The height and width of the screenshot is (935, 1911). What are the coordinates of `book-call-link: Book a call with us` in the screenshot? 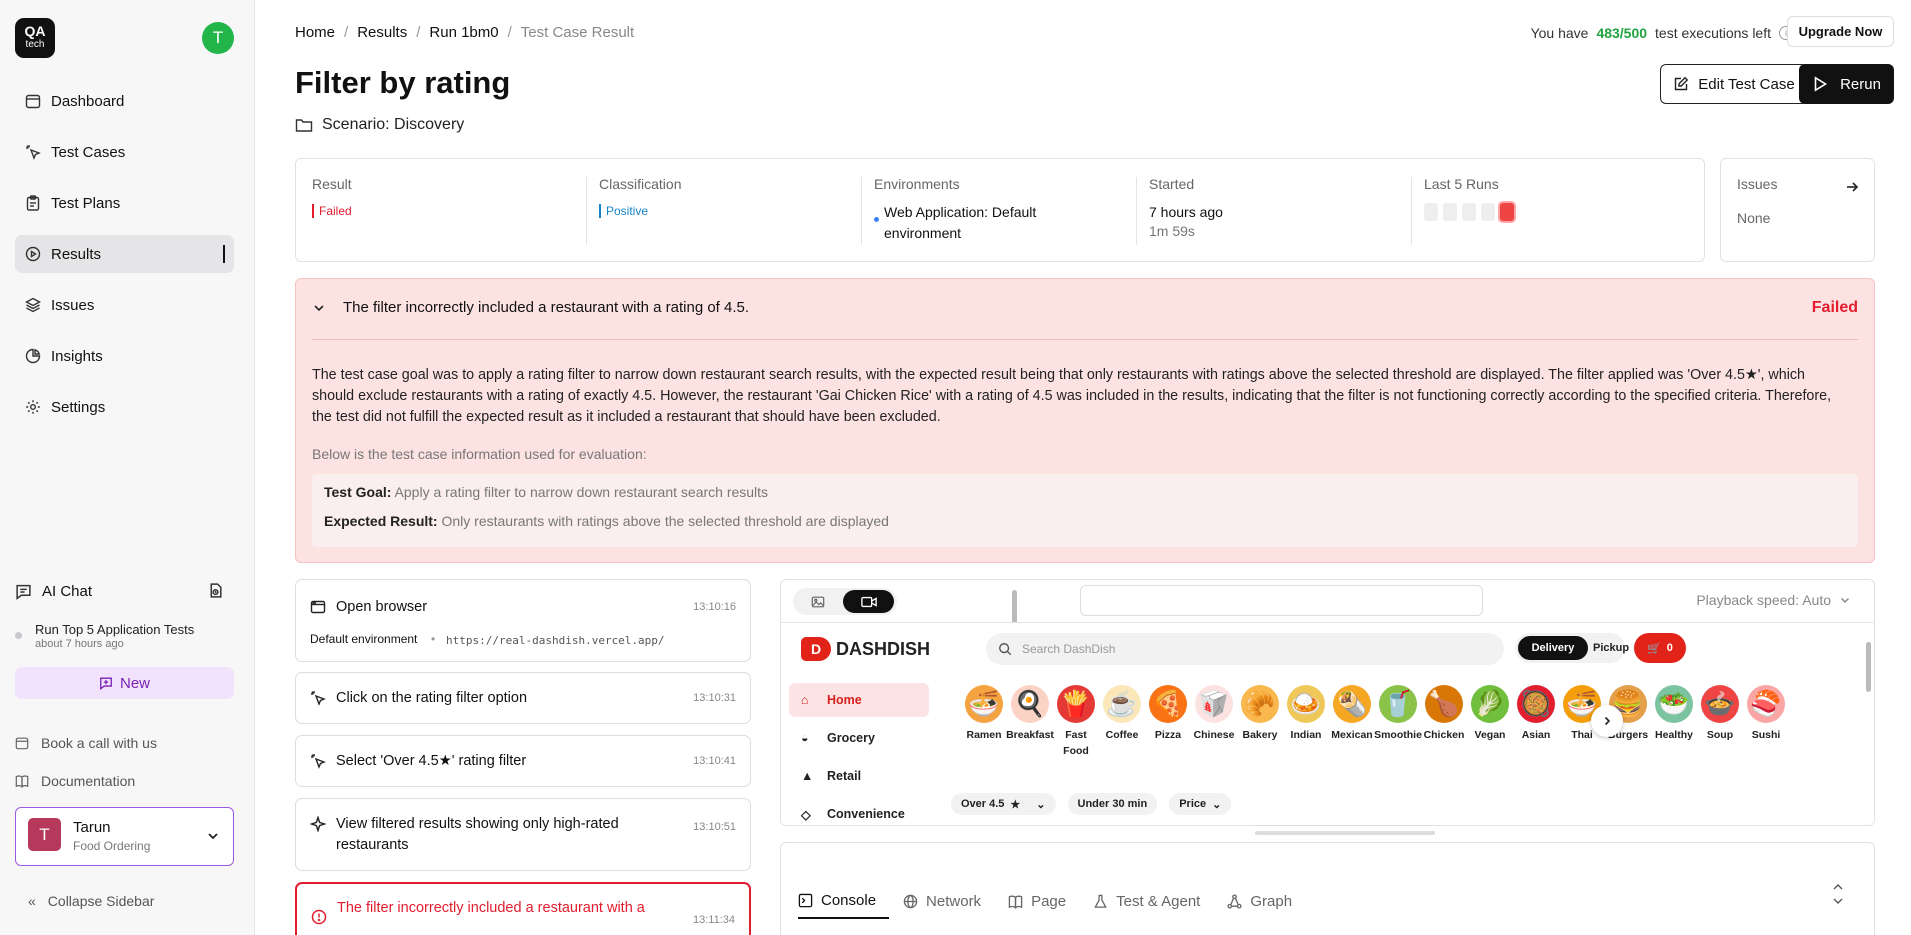 It's located at (124, 743).